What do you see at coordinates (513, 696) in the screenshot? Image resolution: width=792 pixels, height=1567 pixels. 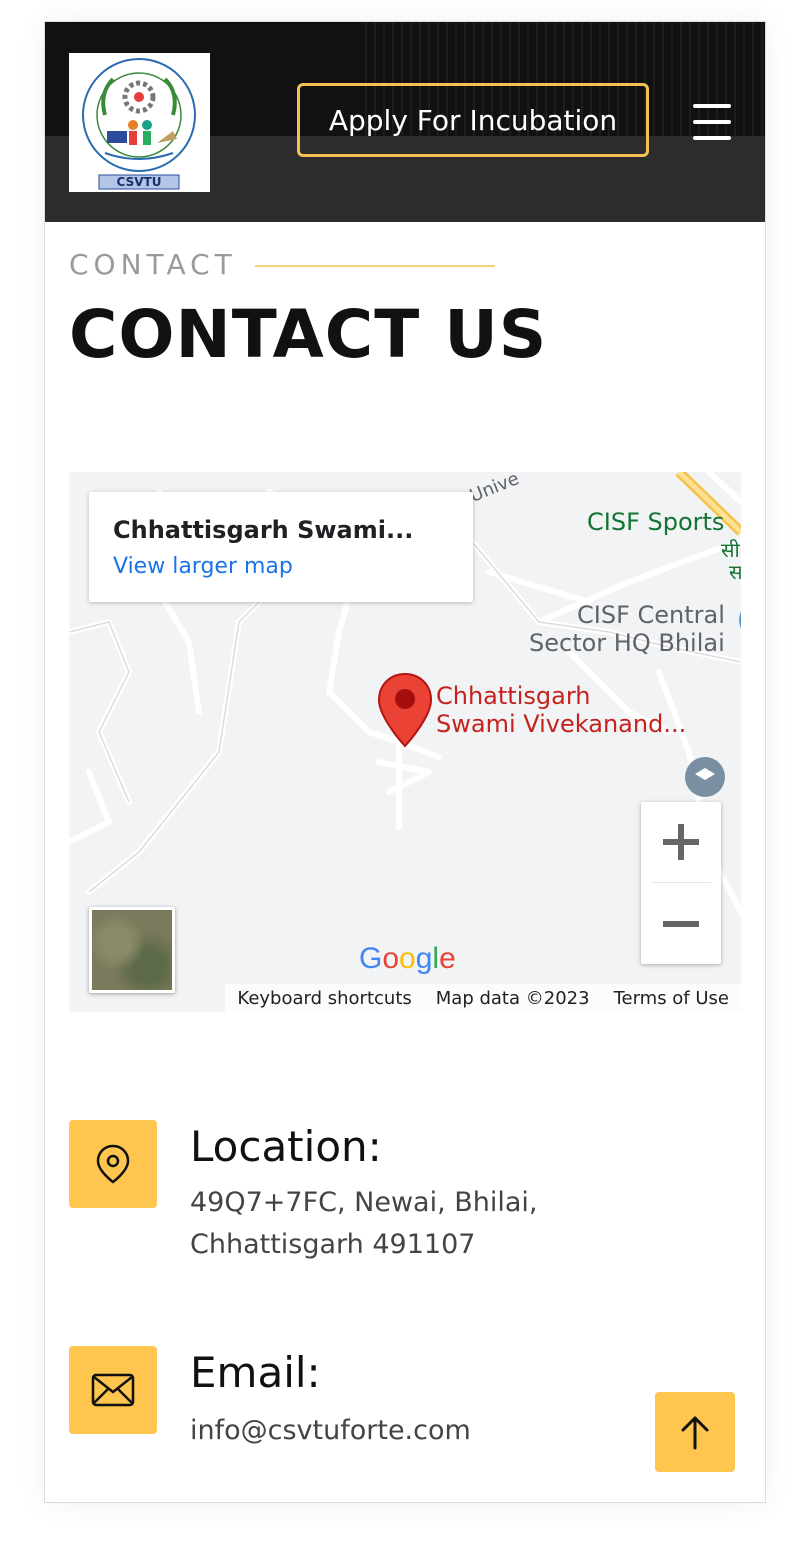 I see `map-label-pin-line1: Chhattisgarh` at bounding box center [513, 696].